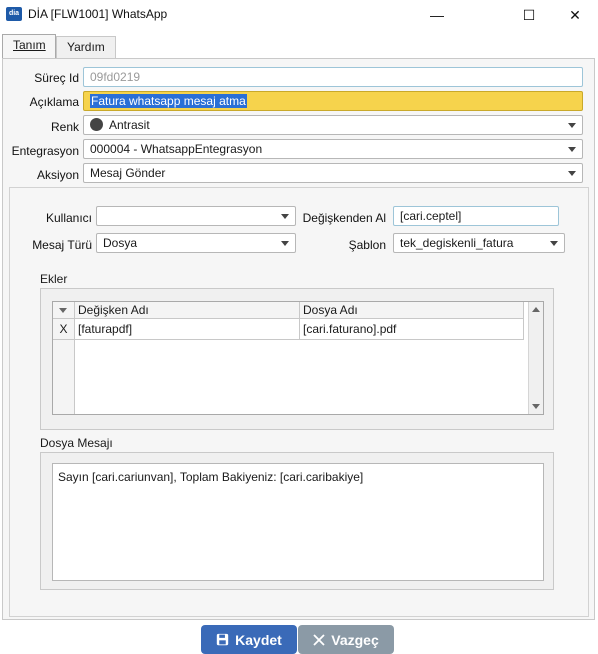  What do you see at coordinates (68, 218) in the screenshot?
I see `kullanici-label: Kullanıcı` at bounding box center [68, 218].